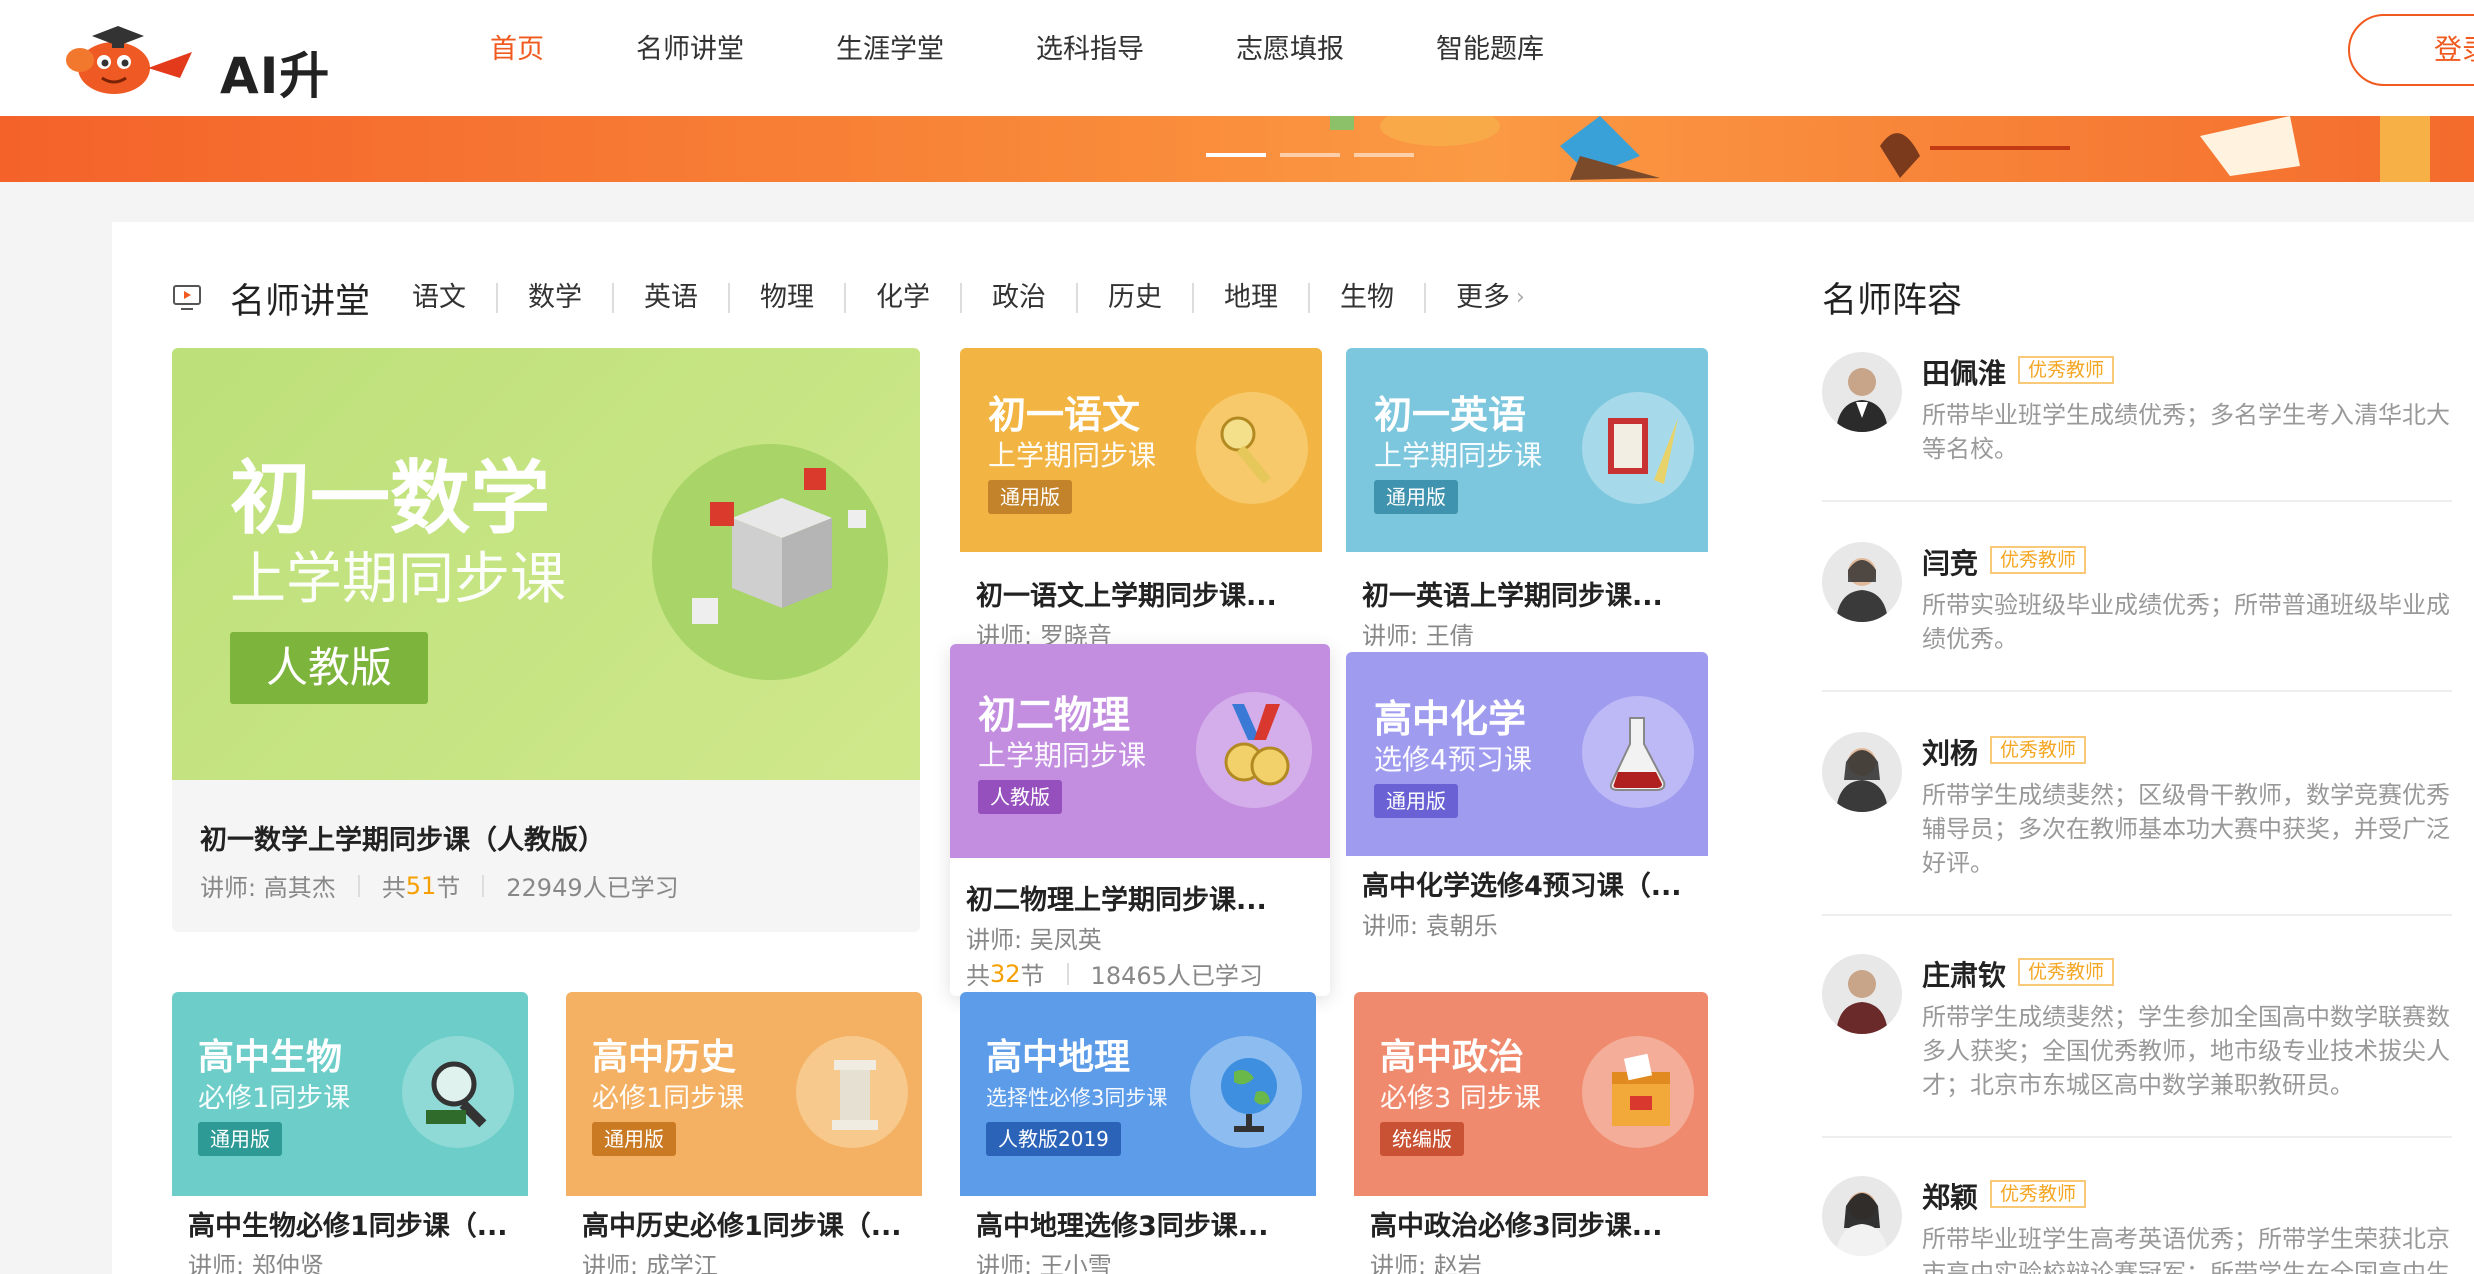  Describe the element at coordinates (1453, 759) in the screenshot. I see `cover-subtitle: 选修4预习课` at that location.